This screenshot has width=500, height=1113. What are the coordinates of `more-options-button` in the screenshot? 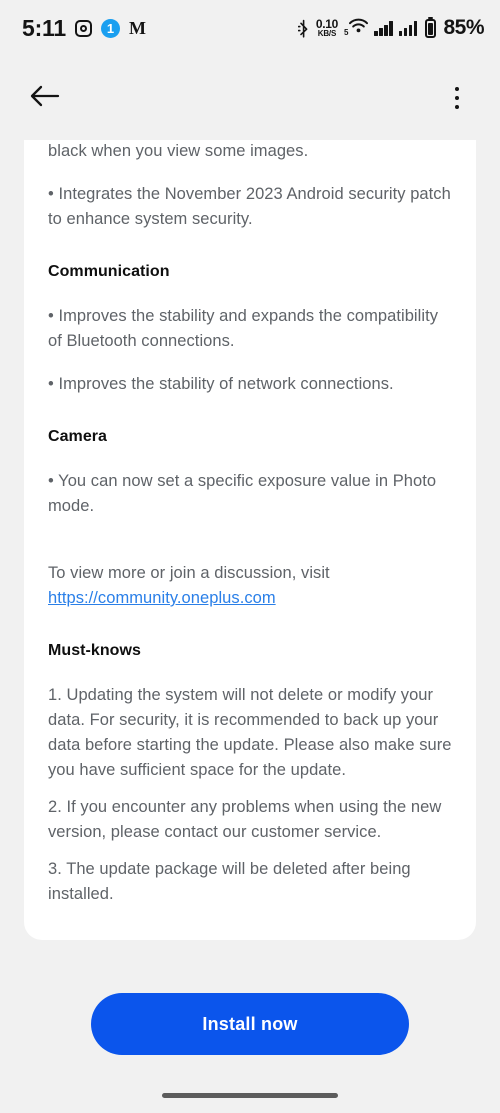 It's located at (457, 98).